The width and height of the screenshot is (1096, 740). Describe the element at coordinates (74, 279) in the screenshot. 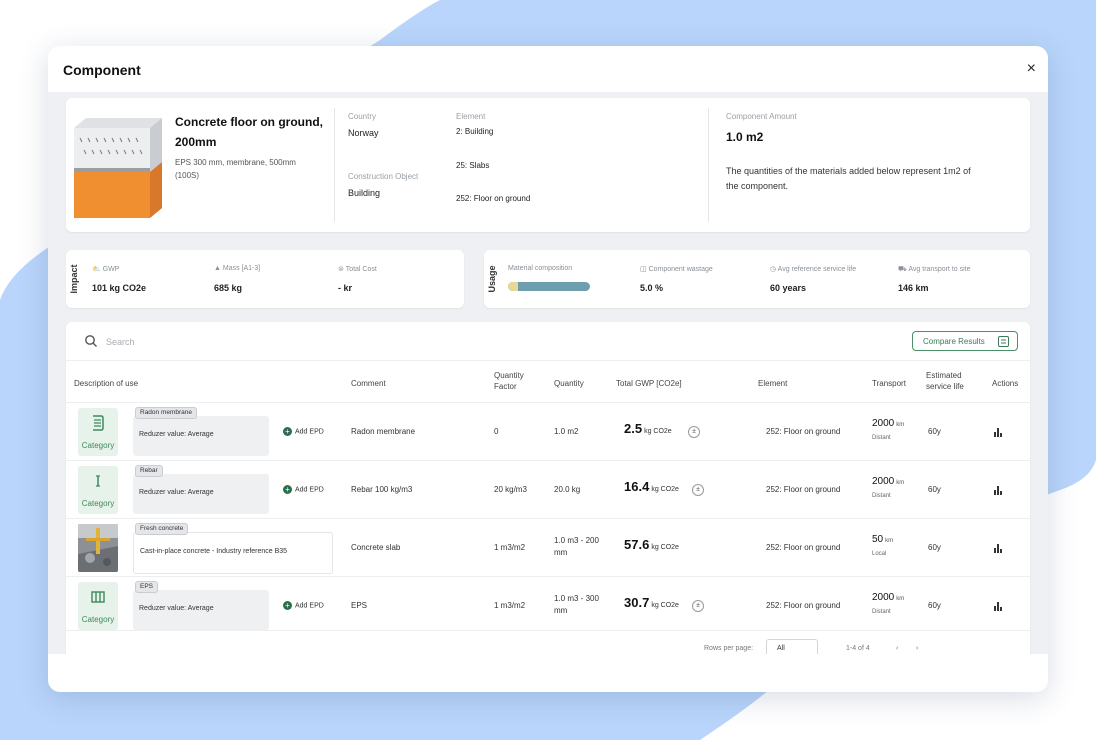

I see `impact-tab-label: Impact` at that location.